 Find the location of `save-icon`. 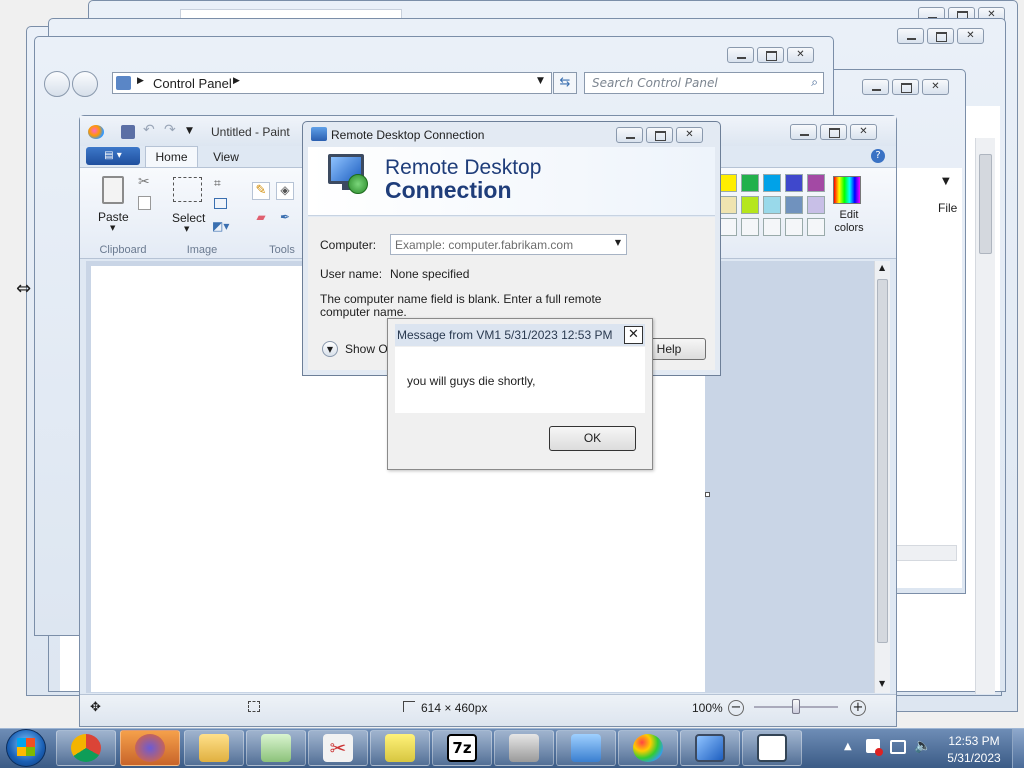

save-icon is located at coordinates (128, 132).